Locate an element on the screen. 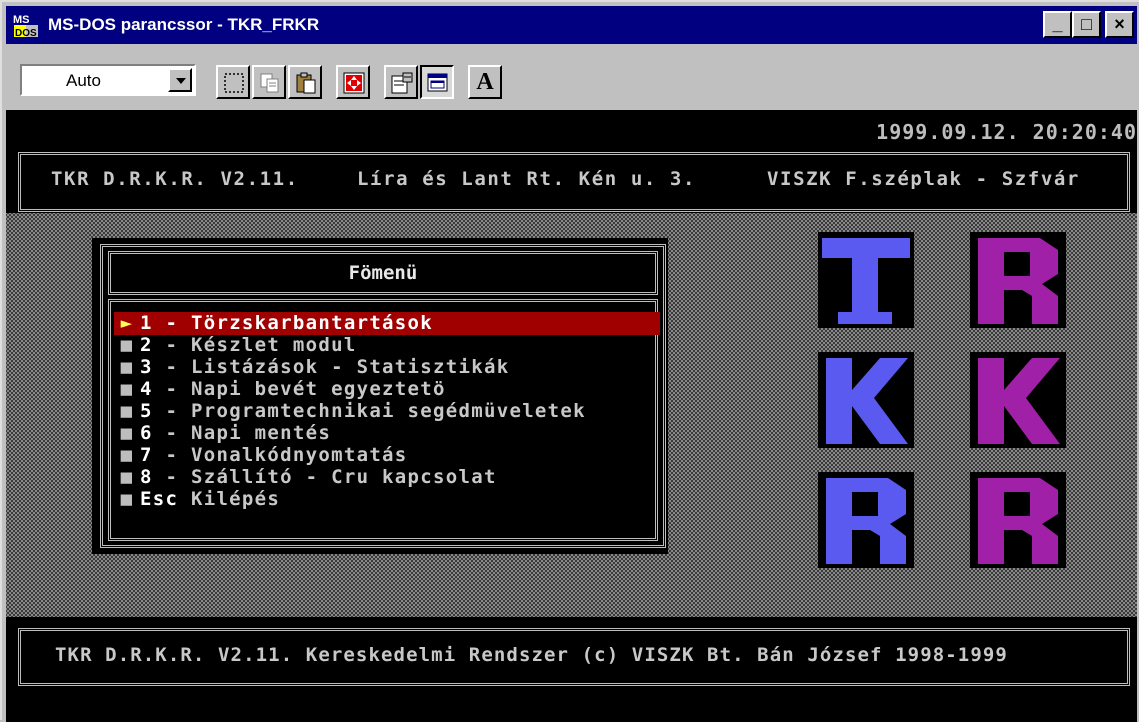 This screenshot has width=1139, height=722. paste-button is located at coordinates (305, 82).